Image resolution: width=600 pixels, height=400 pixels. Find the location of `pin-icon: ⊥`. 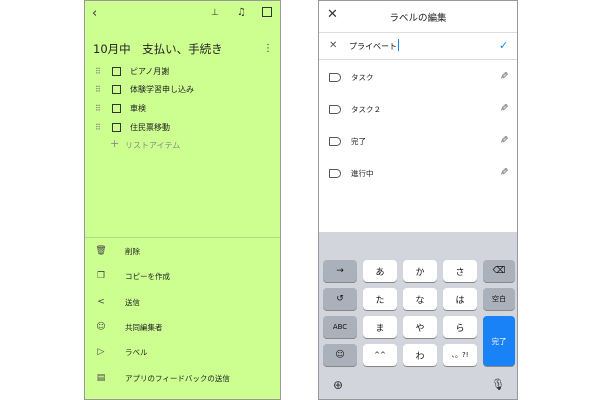

pin-icon: ⊥ is located at coordinates (215, 13).